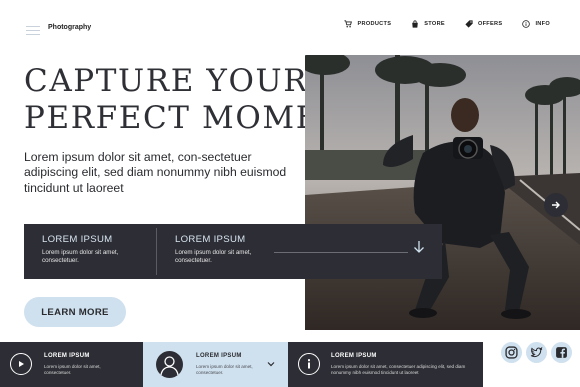 This screenshot has height=387, width=580. Describe the element at coordinates (169, 364) in the screenshot. I see `avatar` at that location.